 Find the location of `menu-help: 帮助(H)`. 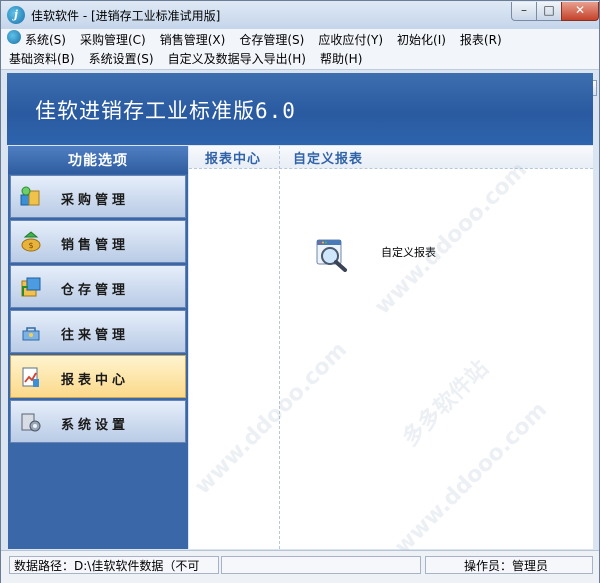

menu-help: 帮助(H) is located at coordinates (344, 59).